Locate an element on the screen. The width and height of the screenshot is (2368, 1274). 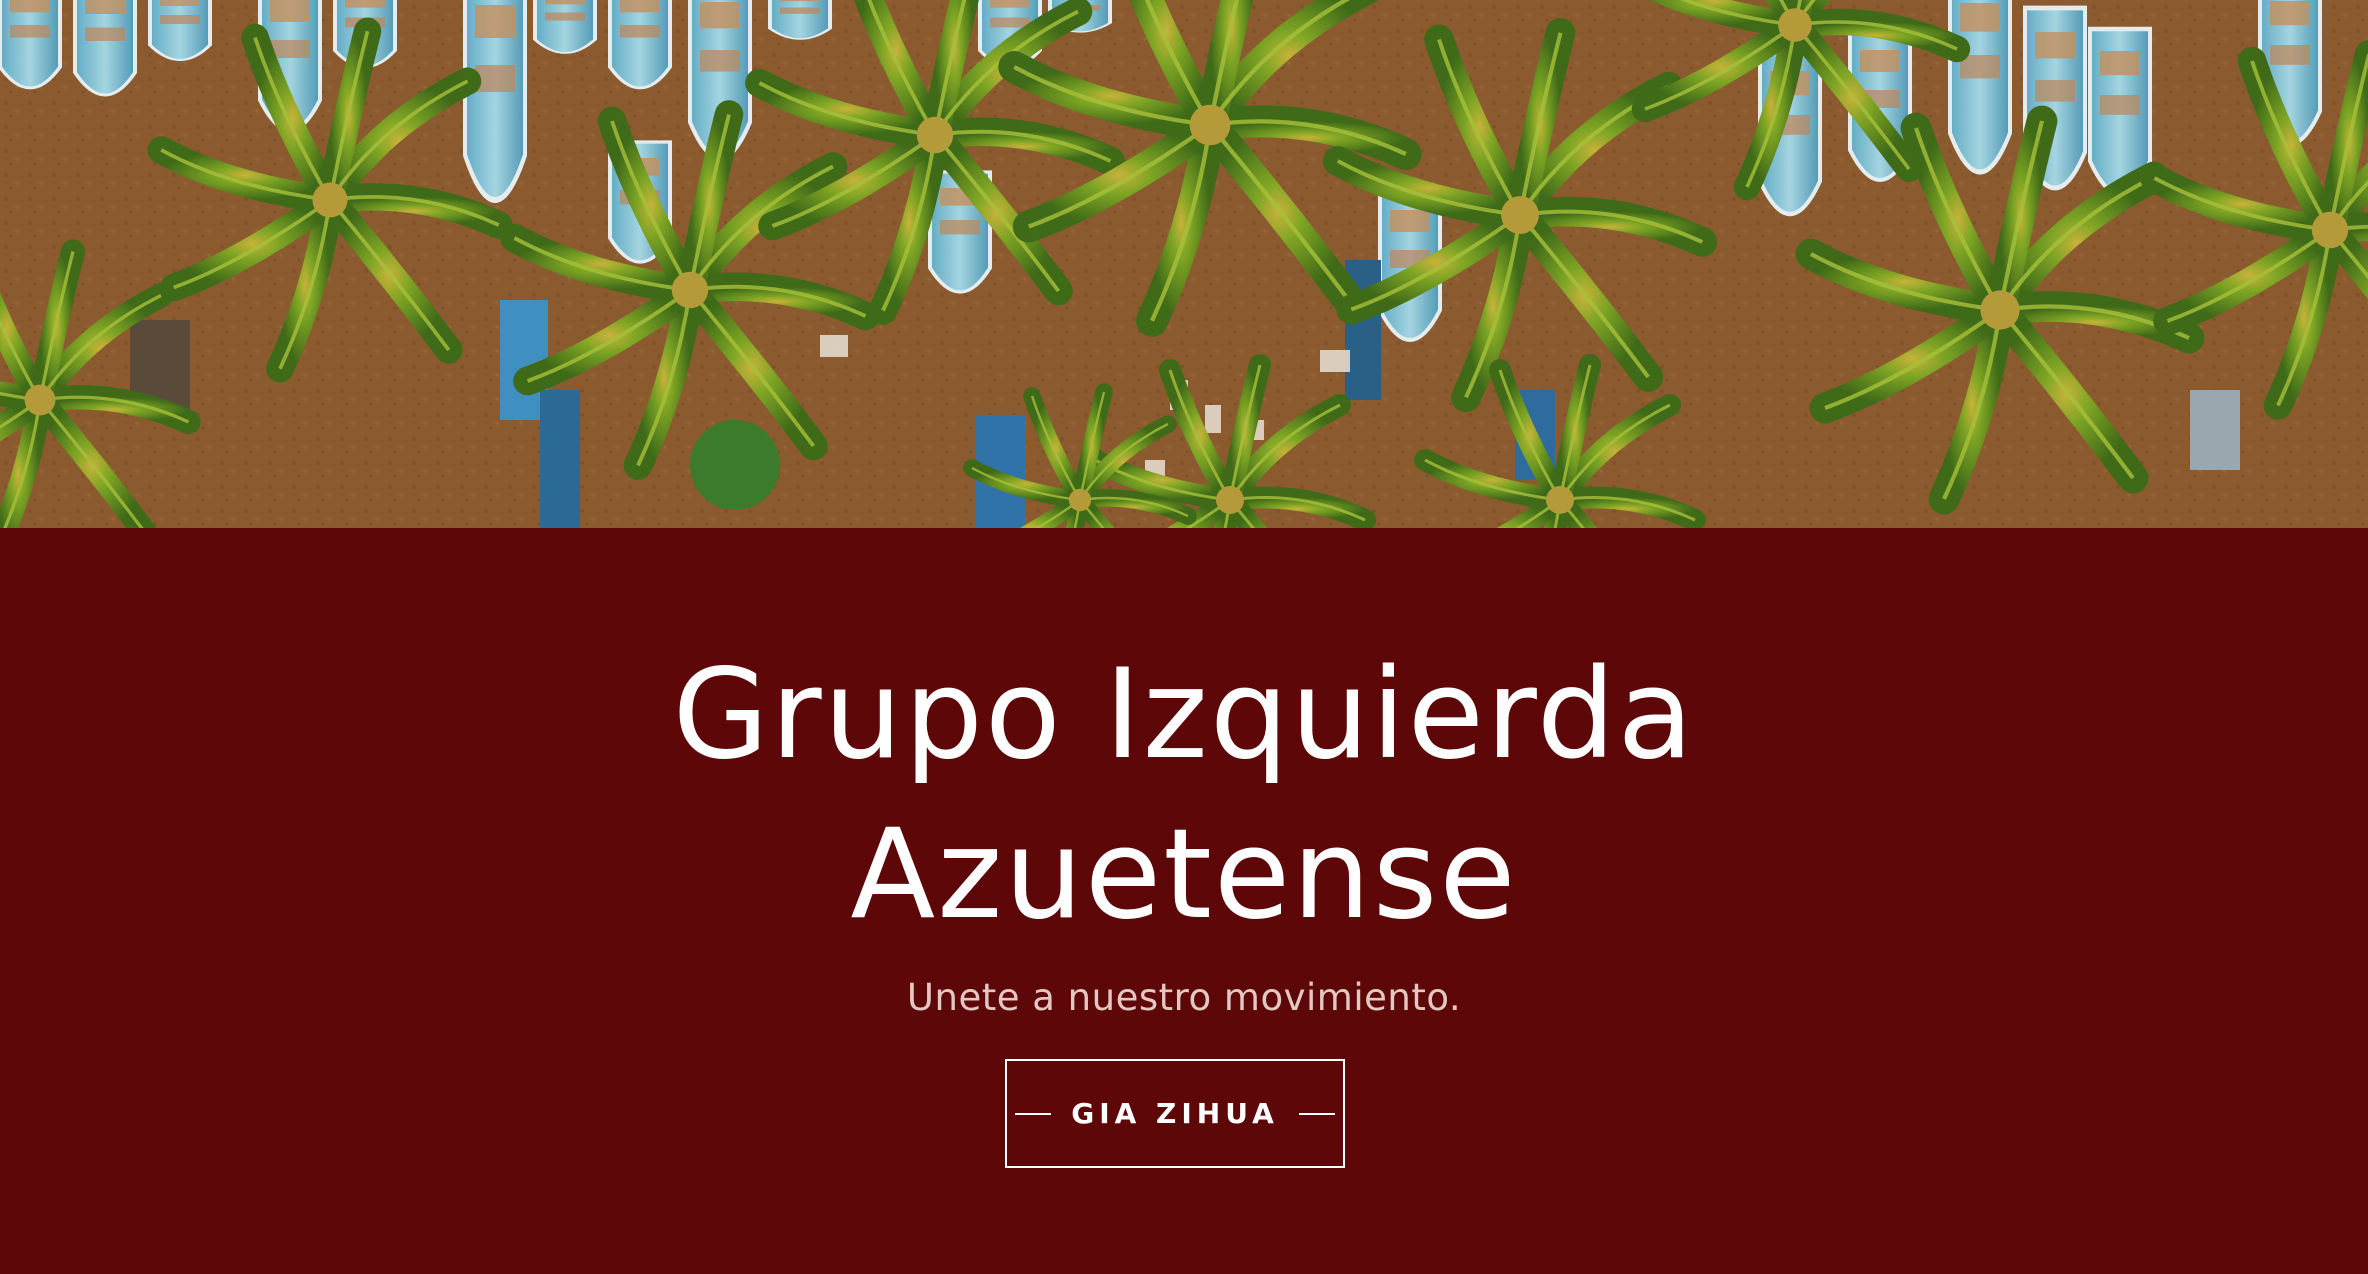
subtitle: Unete a nuestro movimiento. is located at coordinates (1184, 997).